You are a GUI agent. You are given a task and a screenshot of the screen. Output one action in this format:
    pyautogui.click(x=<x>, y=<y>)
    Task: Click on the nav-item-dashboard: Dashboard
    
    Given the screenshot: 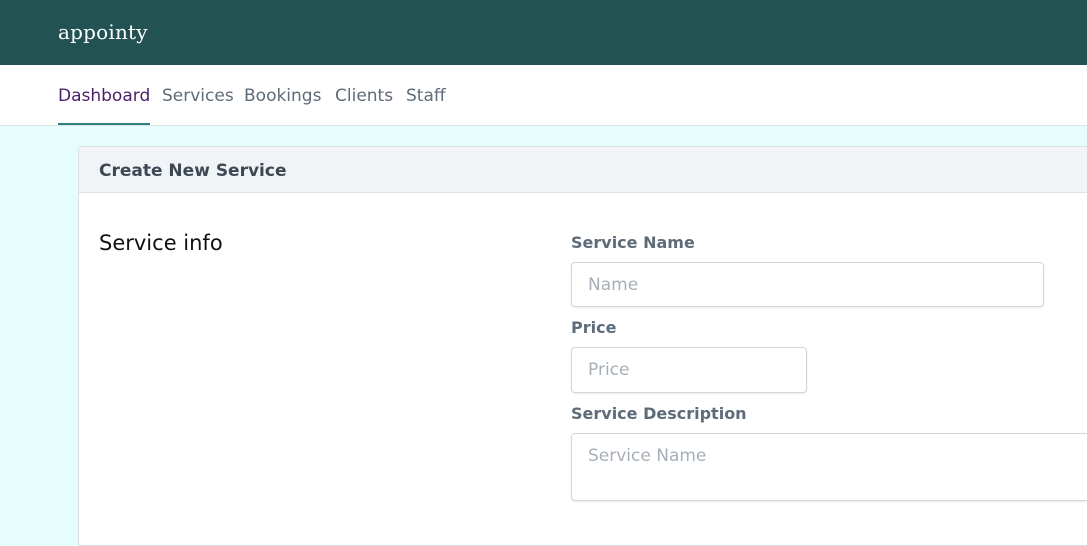 What is the action you would take?
    pyautogui.click(x=104, y=95)
    